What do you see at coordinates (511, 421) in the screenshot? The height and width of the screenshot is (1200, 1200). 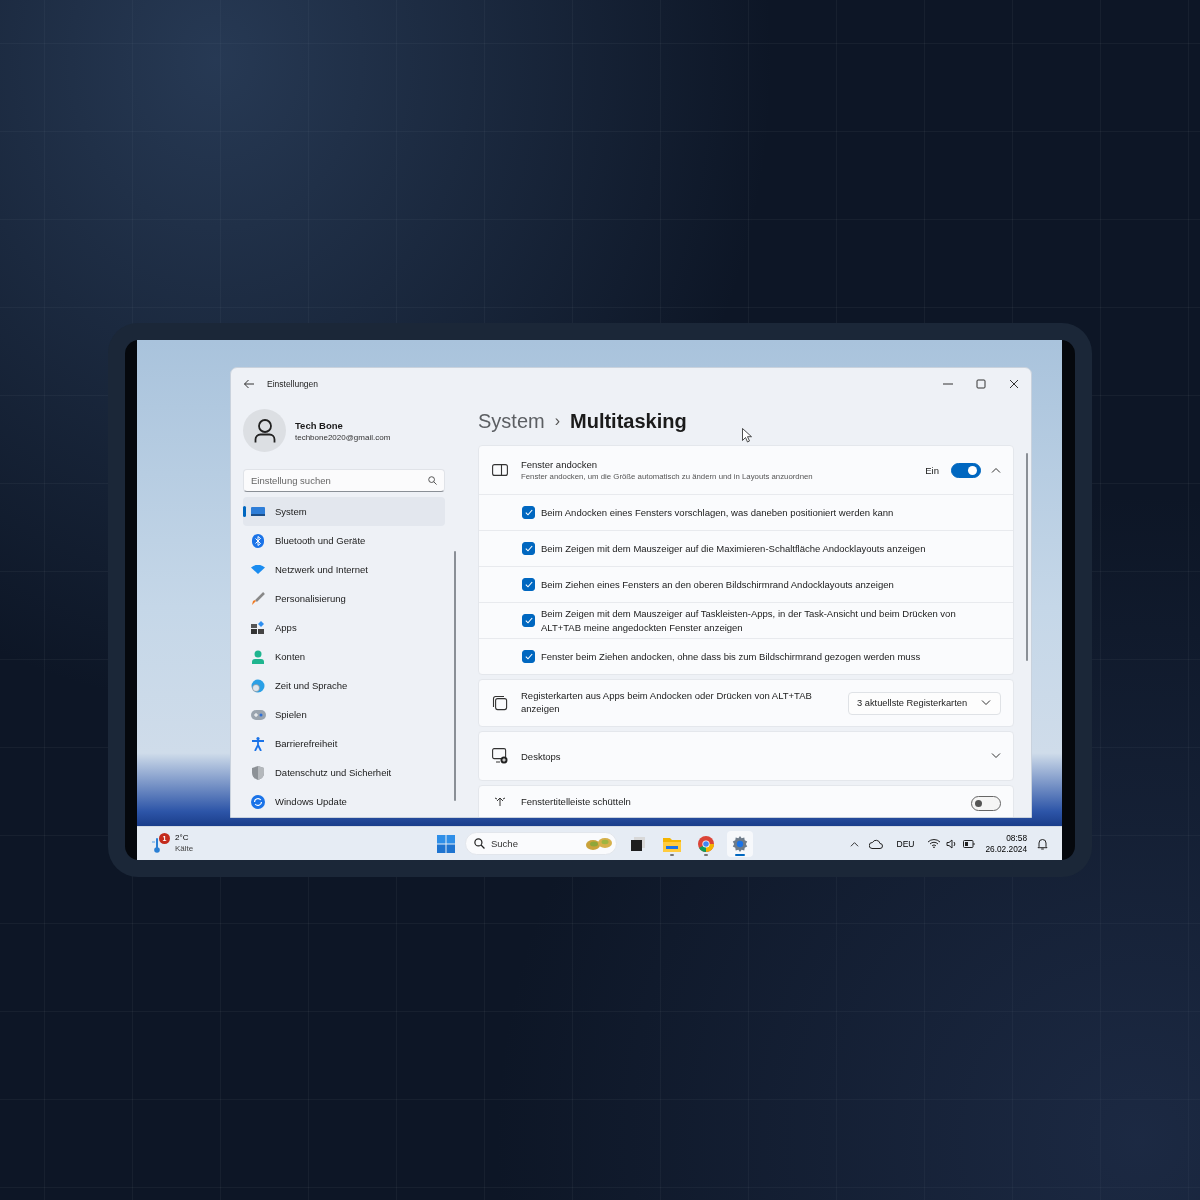 I see `breadcrumb-link: System` at bounding box center [511, 421].